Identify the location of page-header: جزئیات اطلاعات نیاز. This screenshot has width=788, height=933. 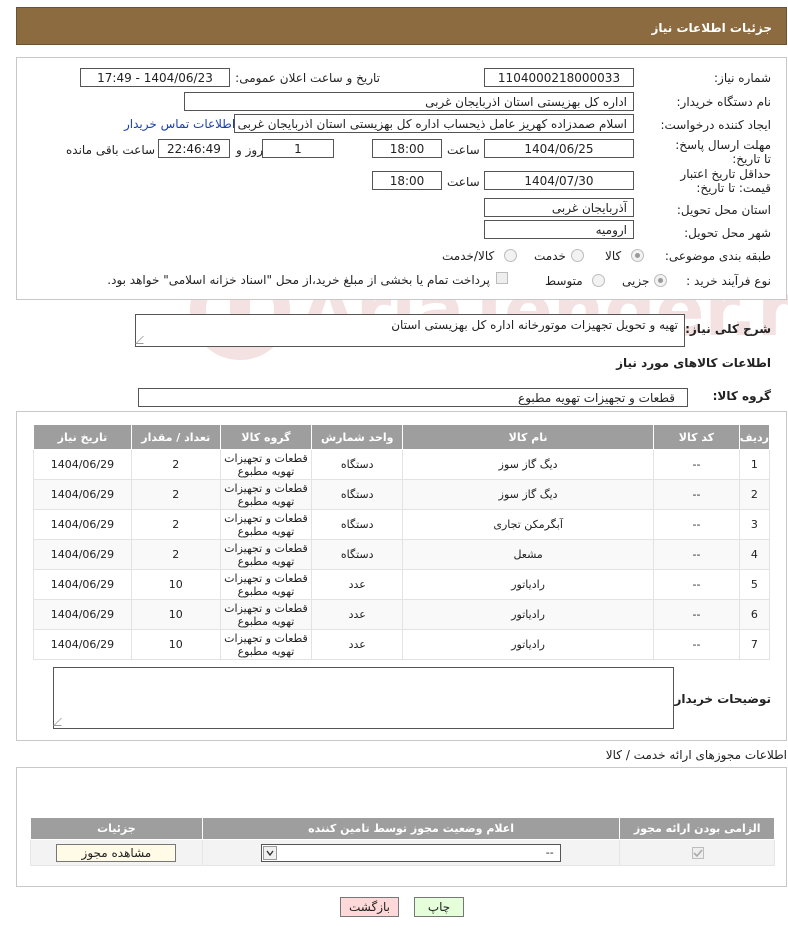
(401, 26).